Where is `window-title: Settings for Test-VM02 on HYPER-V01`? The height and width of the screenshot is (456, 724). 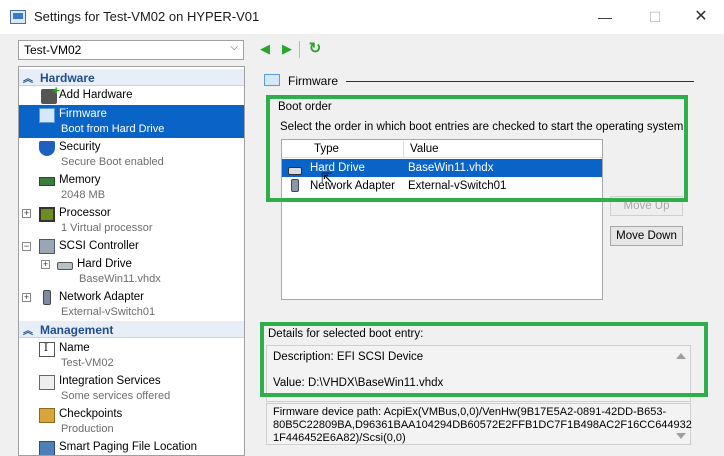
window-title: Settings for Test-VM02 on HYPER-V01 is located at coordinates (147, 16).